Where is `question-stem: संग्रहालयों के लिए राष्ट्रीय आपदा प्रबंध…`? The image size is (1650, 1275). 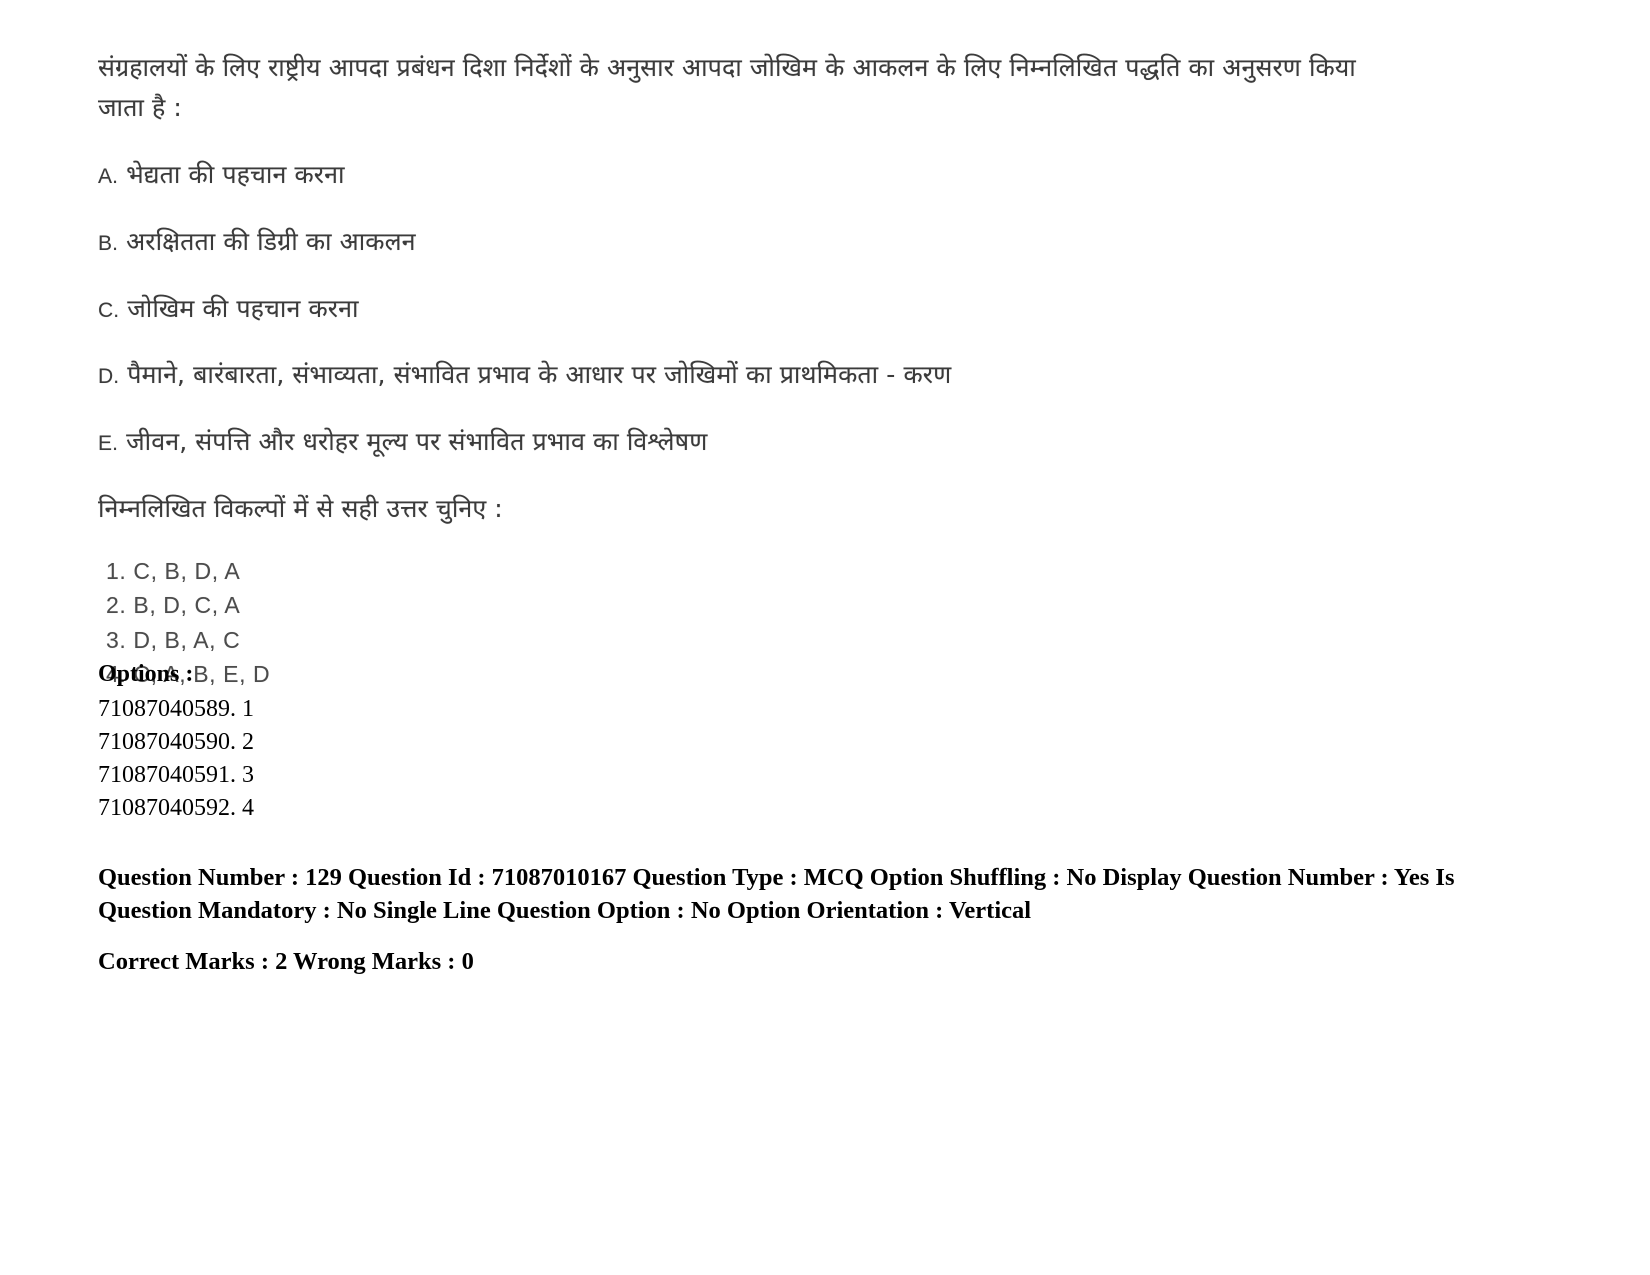 question-stem: संग्रहालयों के लिए राष्ट्रीय आपदा प्रबंध… is located at coordinates (727, 87).